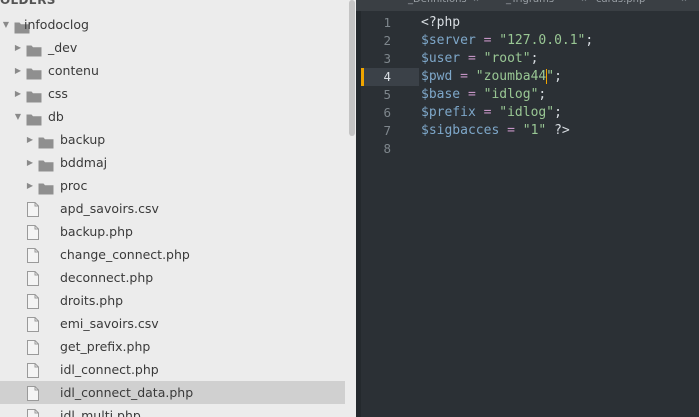 This screenshot has width=699, height=417. I want to click on tree-item-label: idl_multi.php, so click(100, 412).